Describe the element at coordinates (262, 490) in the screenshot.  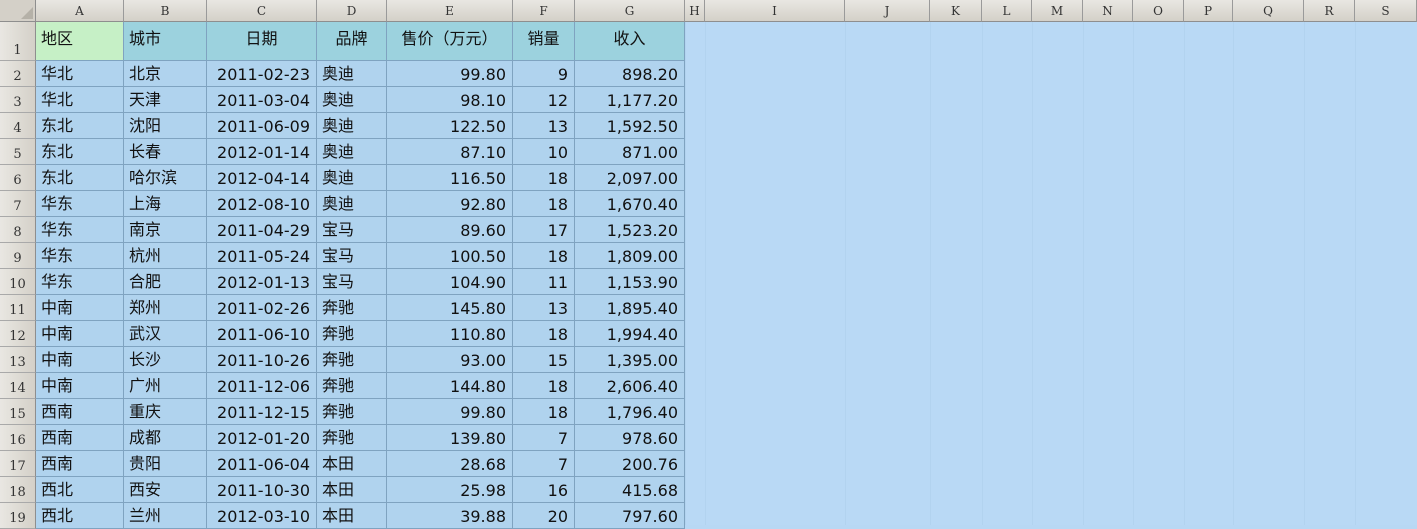
I see `cell-date: 2011-10-30` at that location.